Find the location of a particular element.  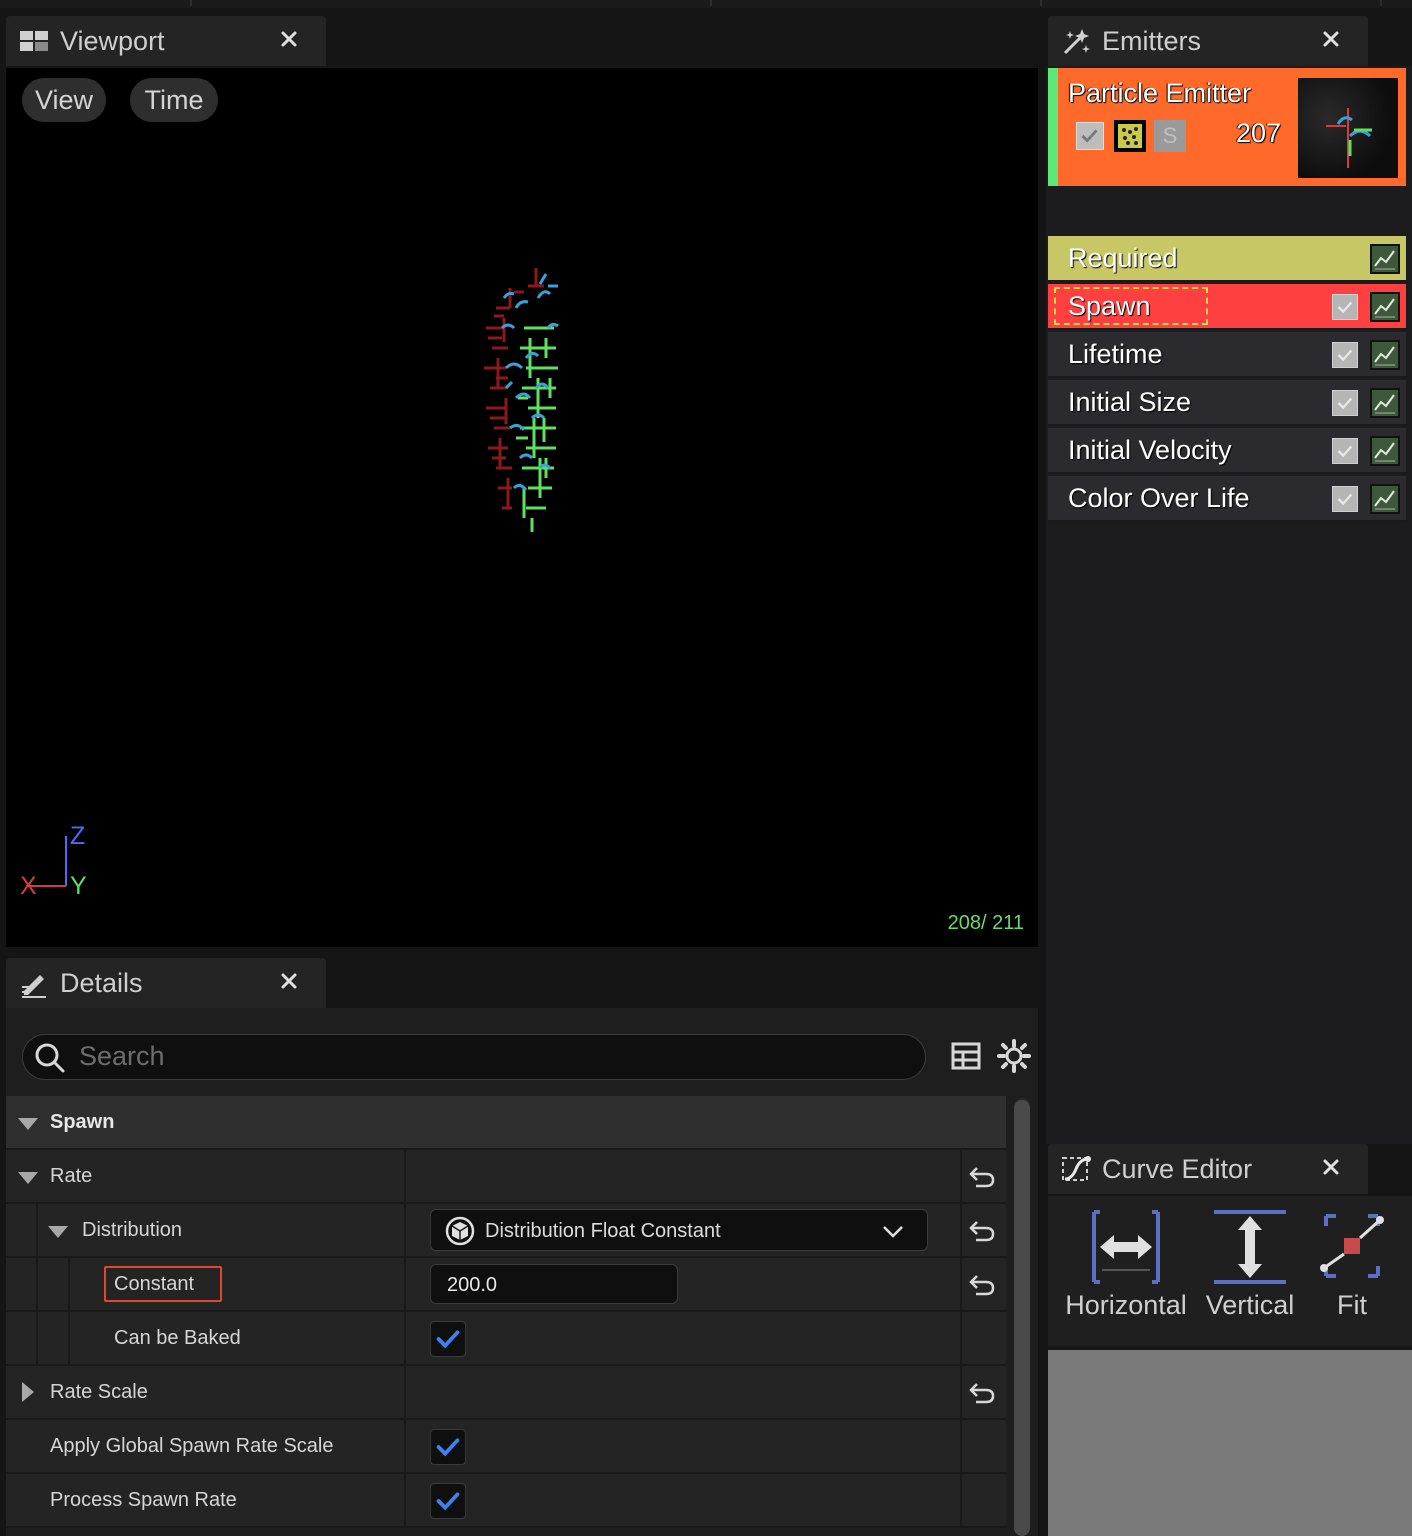

sparkle-icon is located at coordinates (1076, 42).